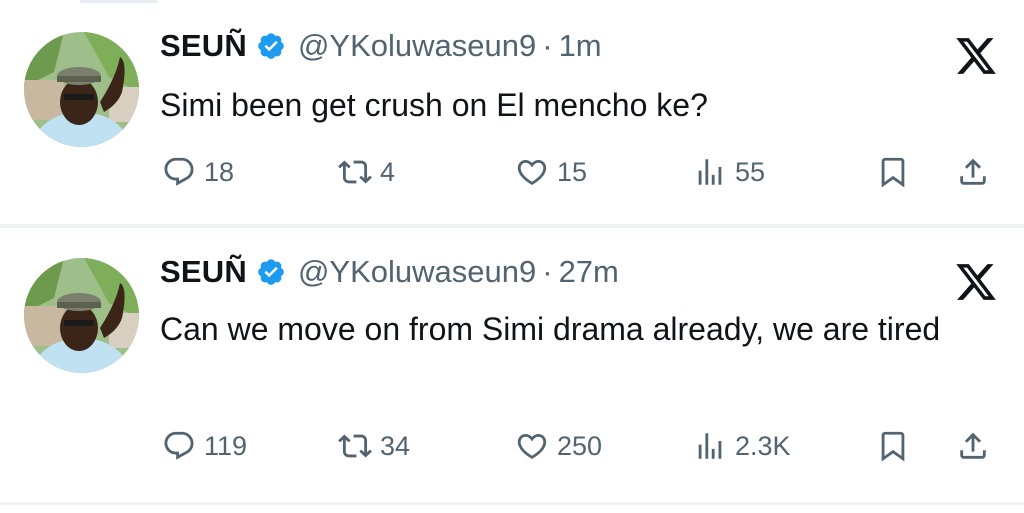 The height and width of the screenshot is (513, 1024). What do you see at coordinates (355, 446) in the screenshot?
I see `retweet-icon` at bounding box center [355, 446].